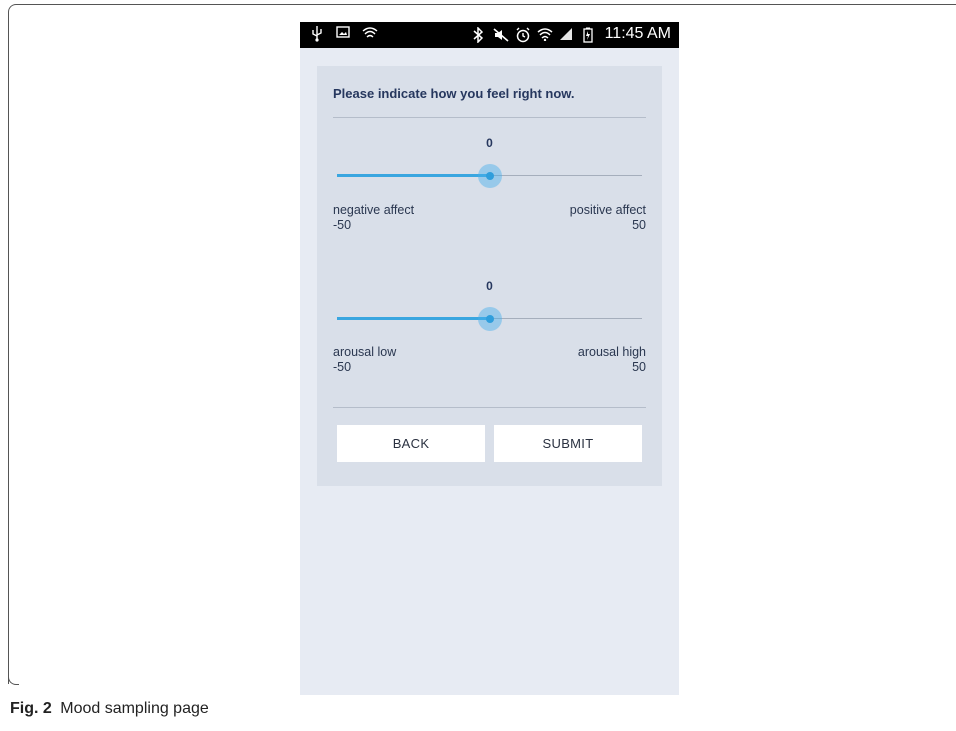 This screenshot has width=956, height=731. Describe the element at coordinates (370, 33) in the screenshot. I see `wifi-hotspot-icon` at that location.